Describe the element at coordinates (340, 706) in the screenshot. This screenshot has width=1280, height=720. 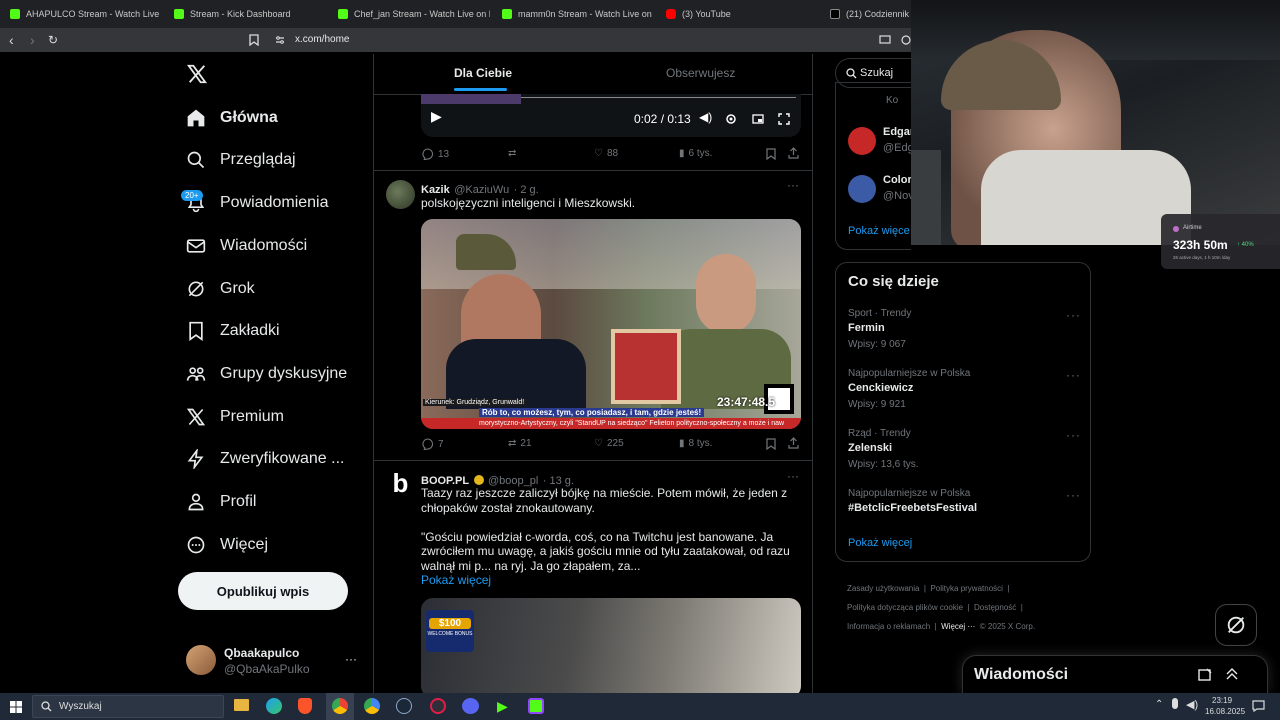
I see `taskbar-active-app` at that location.